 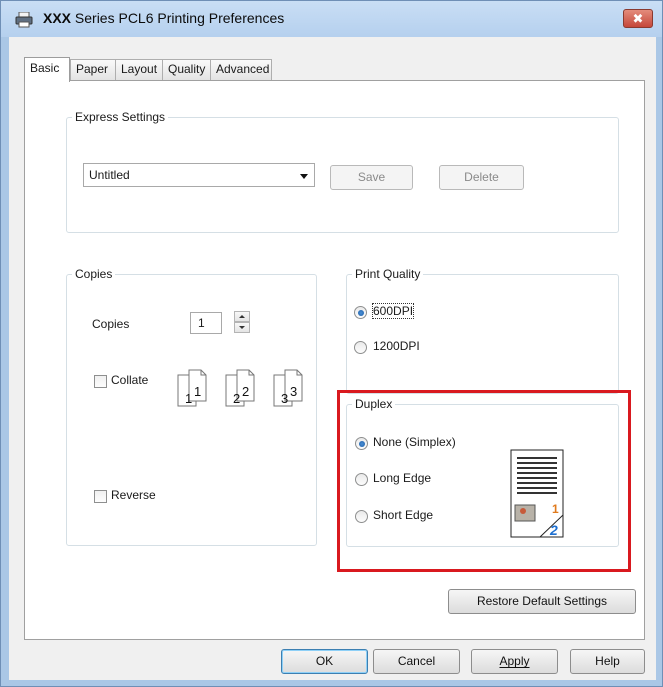 I want to click on copies-value: 1, so click(x=201, y=323).